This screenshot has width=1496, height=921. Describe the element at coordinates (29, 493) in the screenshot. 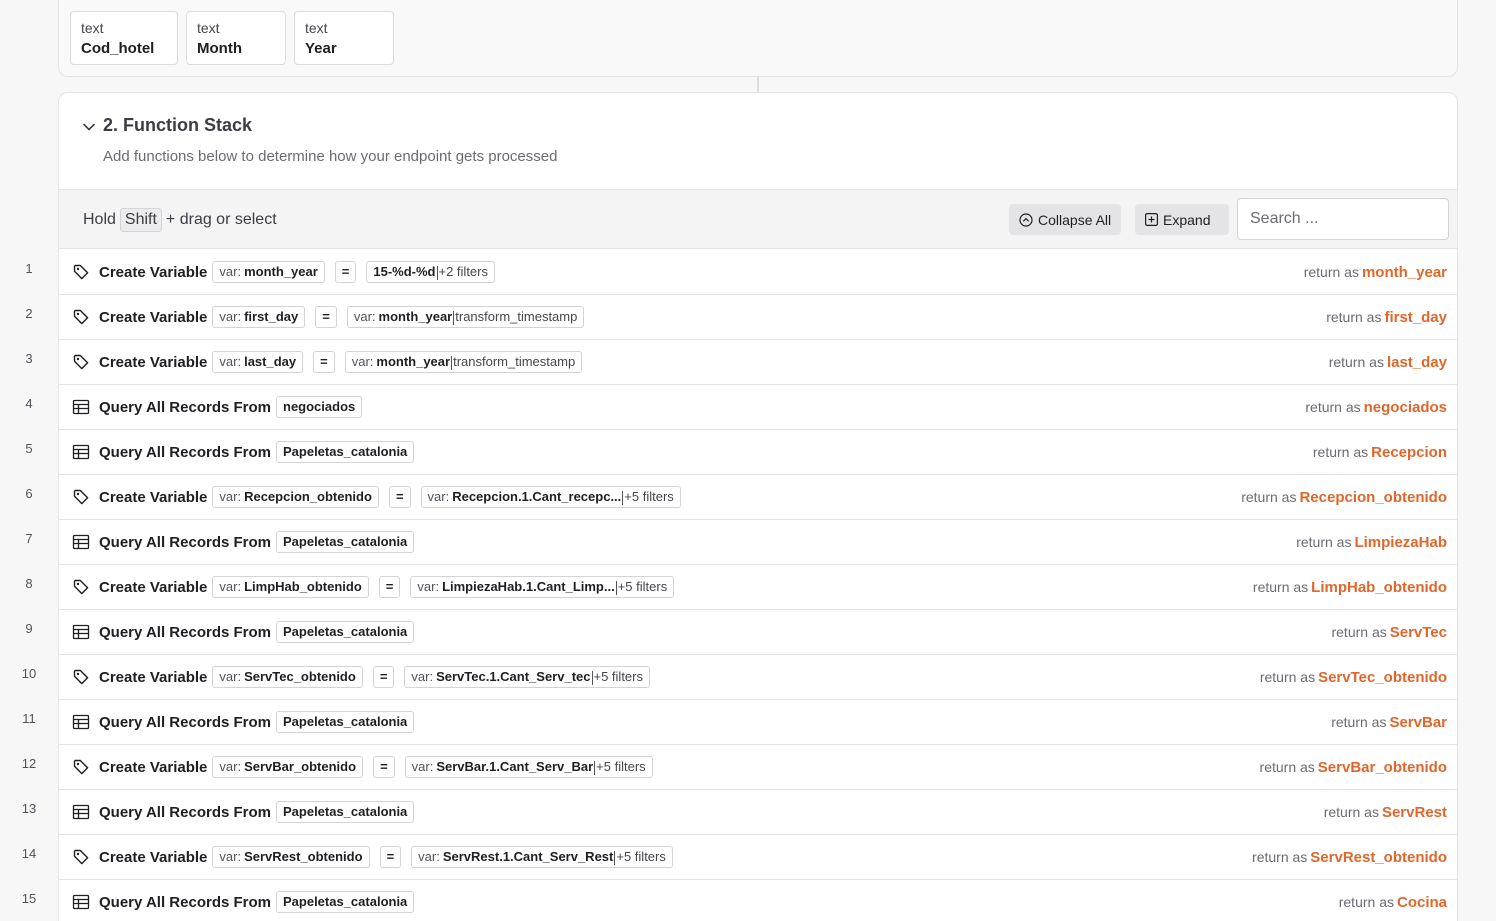

I see `line-number: 6` at that location.